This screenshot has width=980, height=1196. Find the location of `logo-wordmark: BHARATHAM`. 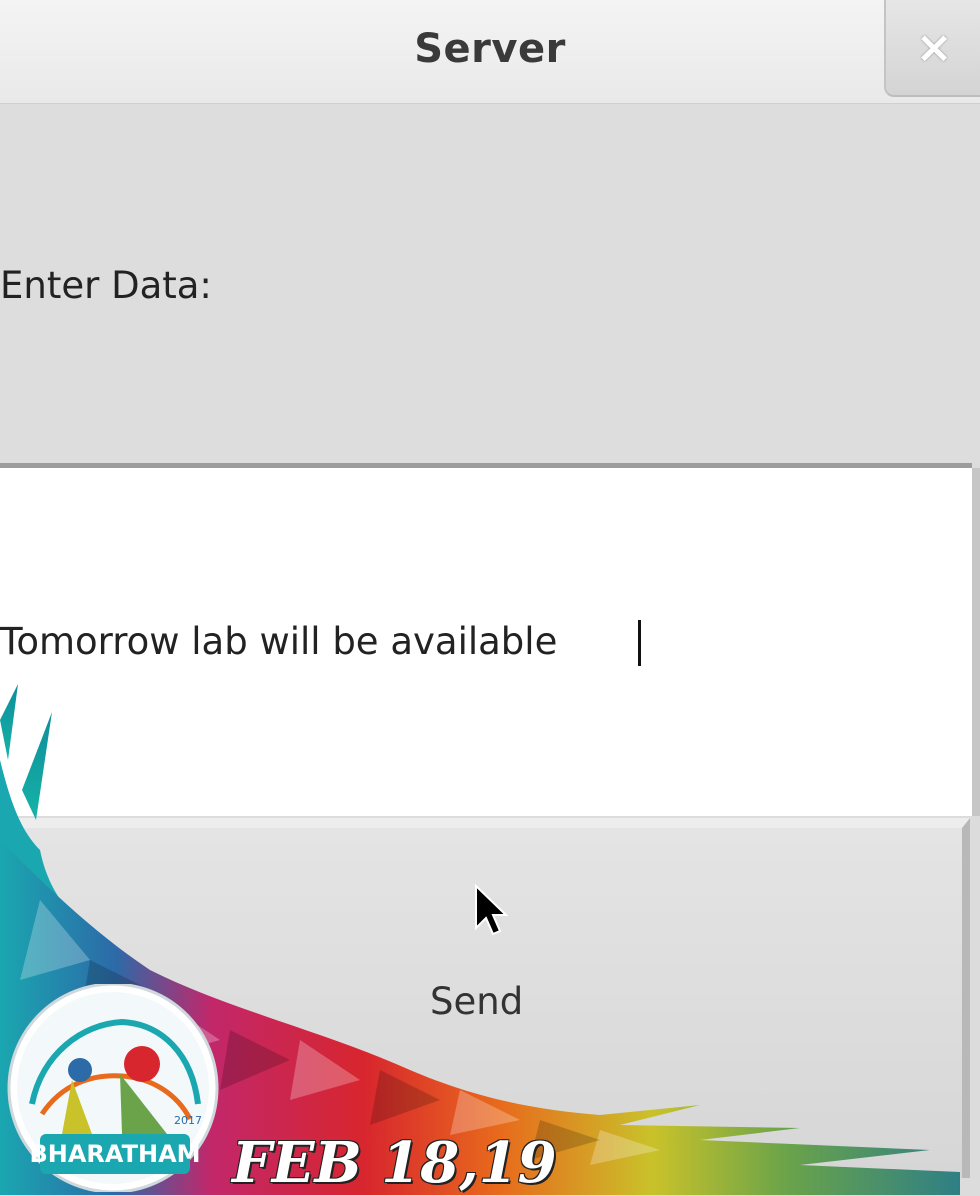

logo-wordmark: BHARATHAM is located at coordinates (114, 1154).